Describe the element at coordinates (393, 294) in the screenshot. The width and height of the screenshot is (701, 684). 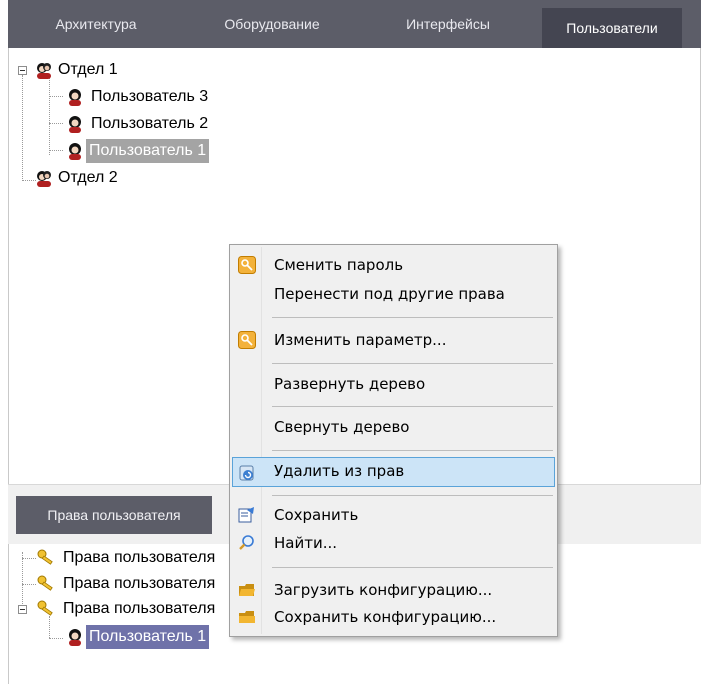
I see `menu-item-move-rights: Перенести под другие права` at that location.